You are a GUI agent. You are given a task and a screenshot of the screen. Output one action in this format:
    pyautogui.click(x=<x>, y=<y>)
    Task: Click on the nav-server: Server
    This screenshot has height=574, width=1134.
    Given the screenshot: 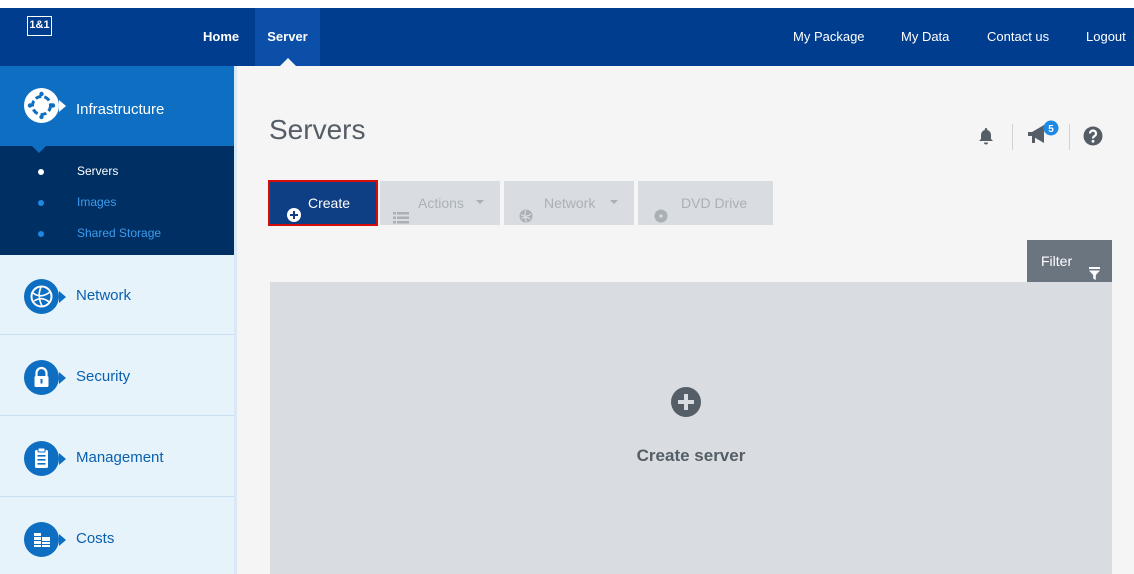 What is the action you would take?
    pyautogui.click(x=287, y=37)
    